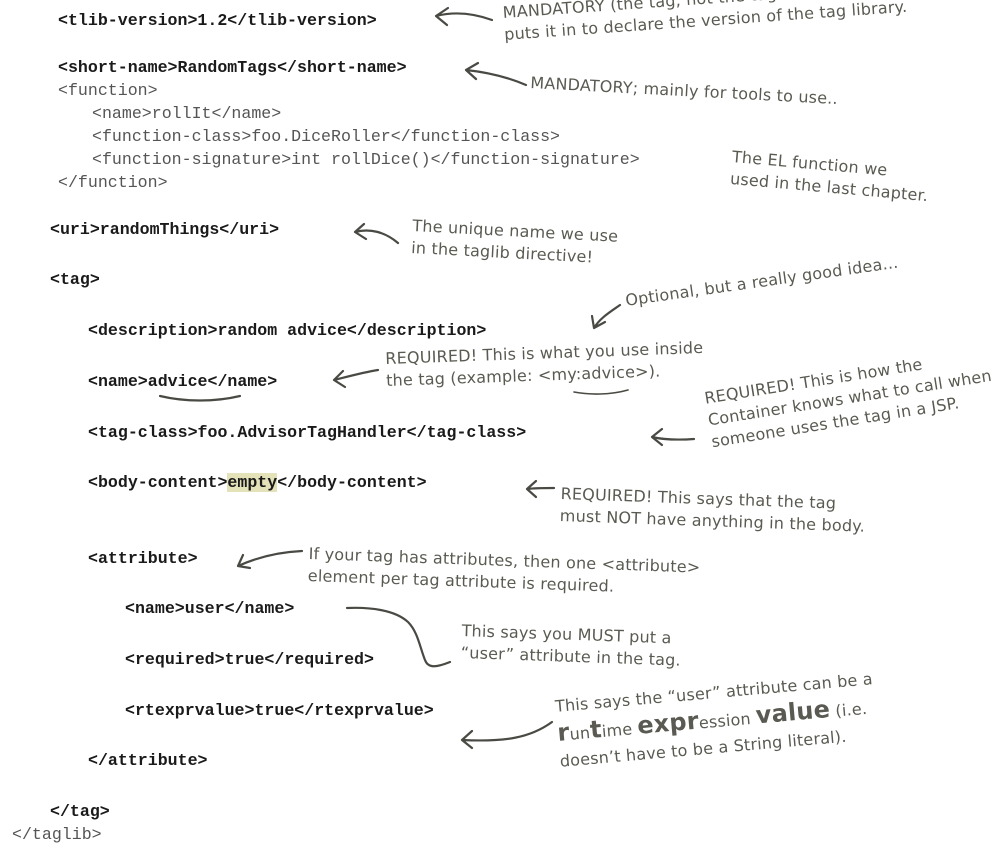  I want to click on arrow-tlib-version, so click(464, 16).